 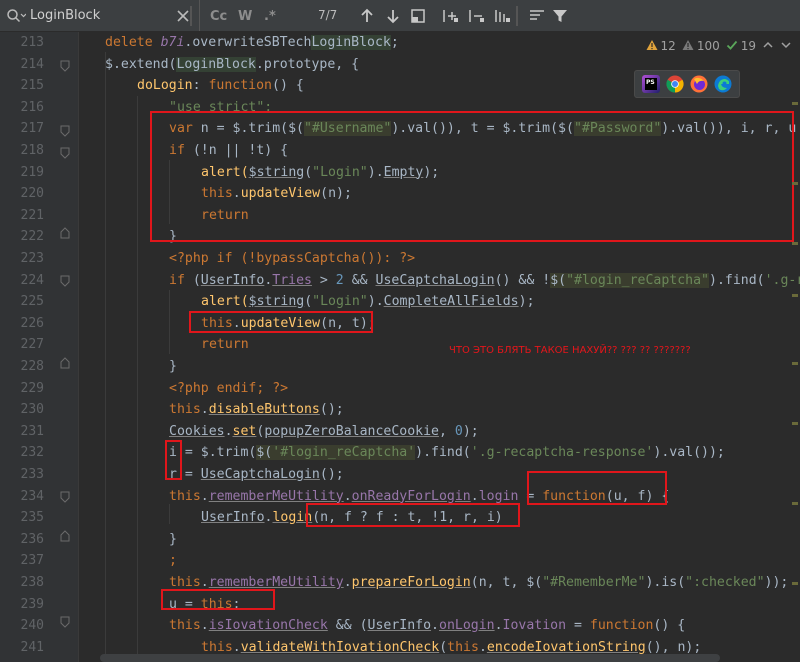 What do you see at coordinates (204, 605) in the screenshot?
I see `code-line-239: u = this;` at bounding box center [204, 605].